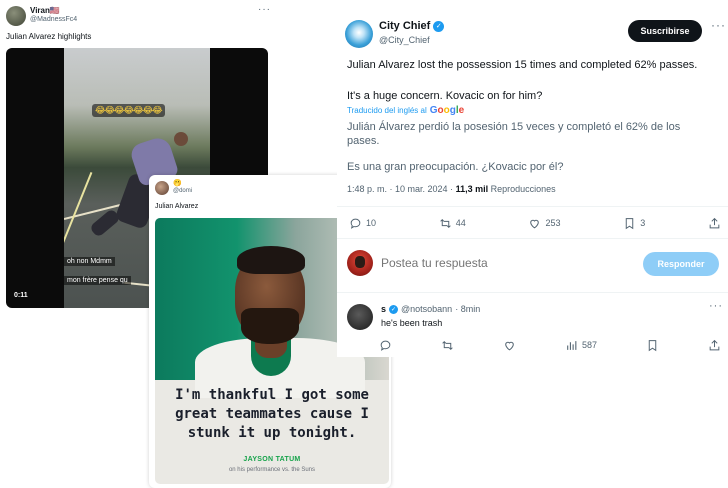 Image resolution: width=728 pixels, height=488 pixels. What do you see at coordinates (45, 10) in the screenshot?
I see `tweet-author-name: Viran🇺🇸` at bounding box center [45, 10].